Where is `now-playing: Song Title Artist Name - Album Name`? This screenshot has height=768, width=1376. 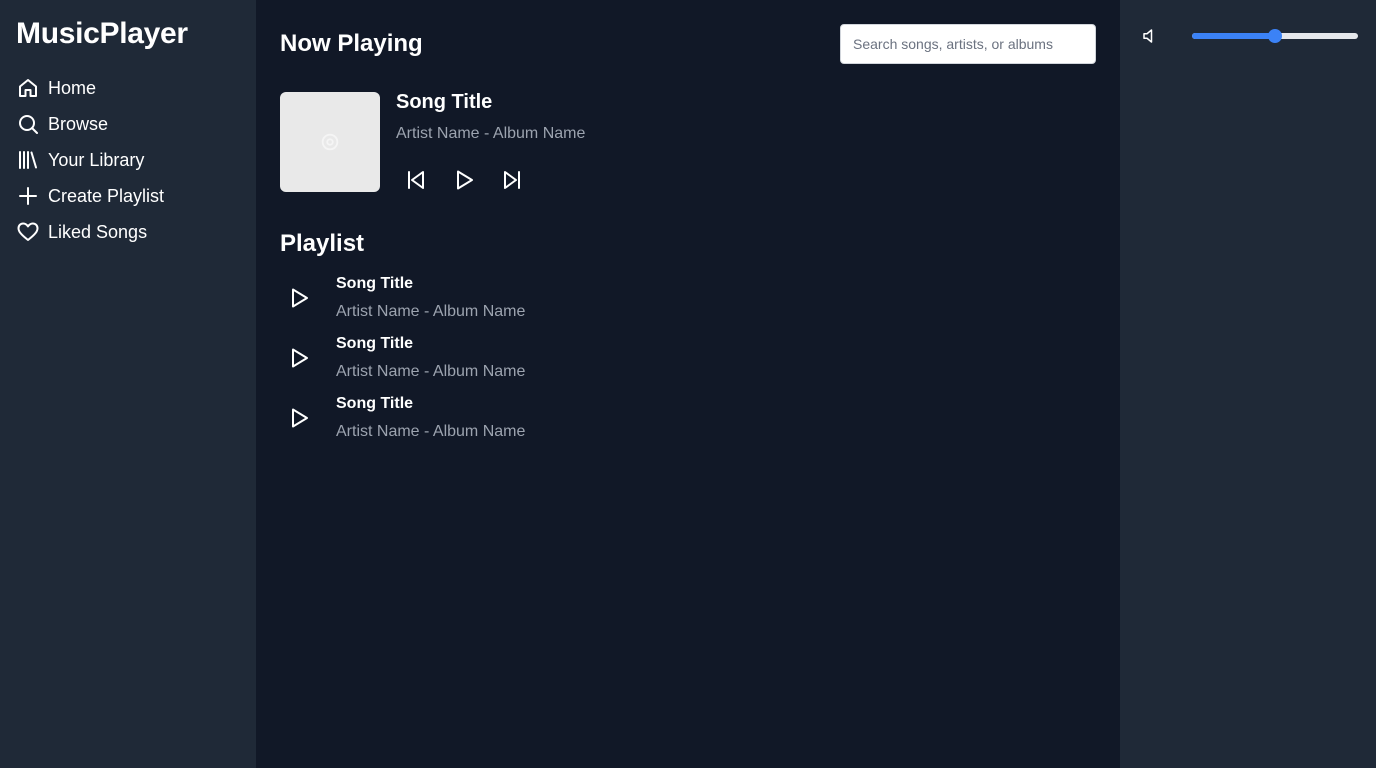 now-playing: Song Title Artist Name - Album Name is located at coordinates (688, 141).